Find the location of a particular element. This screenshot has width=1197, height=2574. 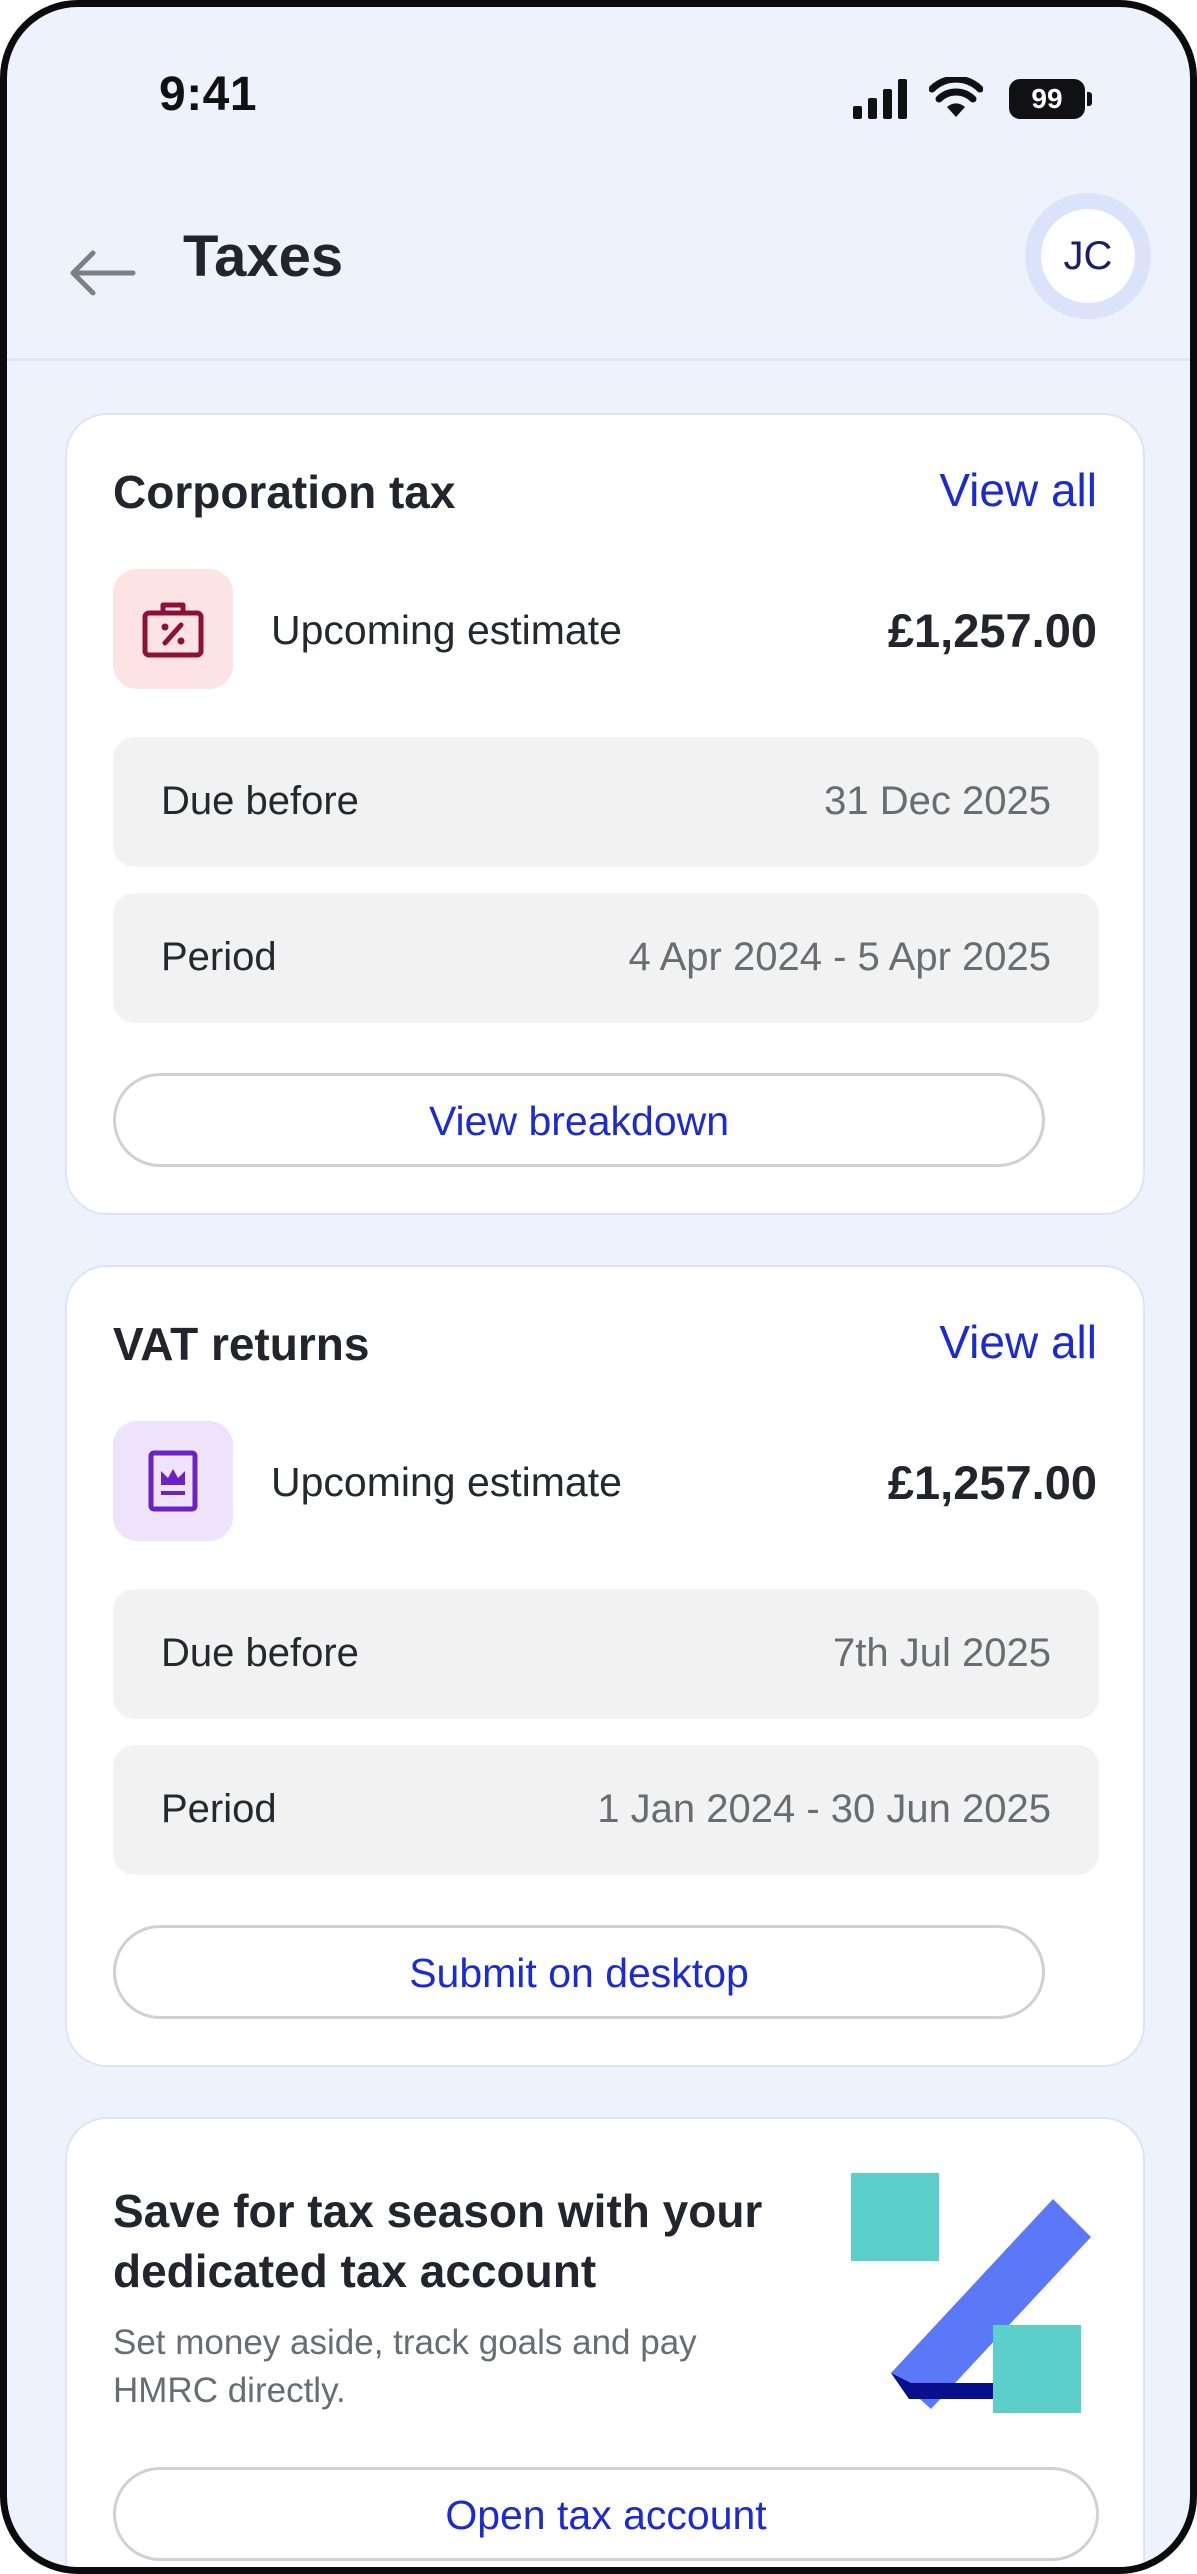

avatar: JC is located at coordinates (1088, 256).